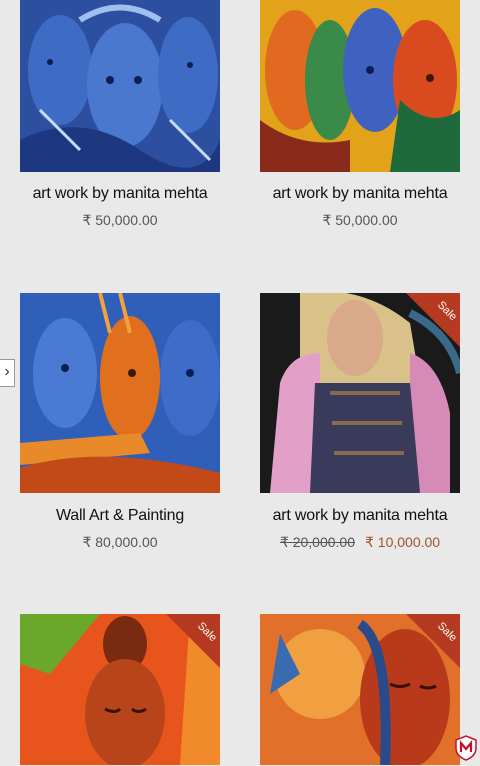  What do you see at coordinates (360, 542) in the screenshot?
I see `product-price-sale: ₹ 20,000.00 ₹ 10,000.00` at bounding box center [360, 542].